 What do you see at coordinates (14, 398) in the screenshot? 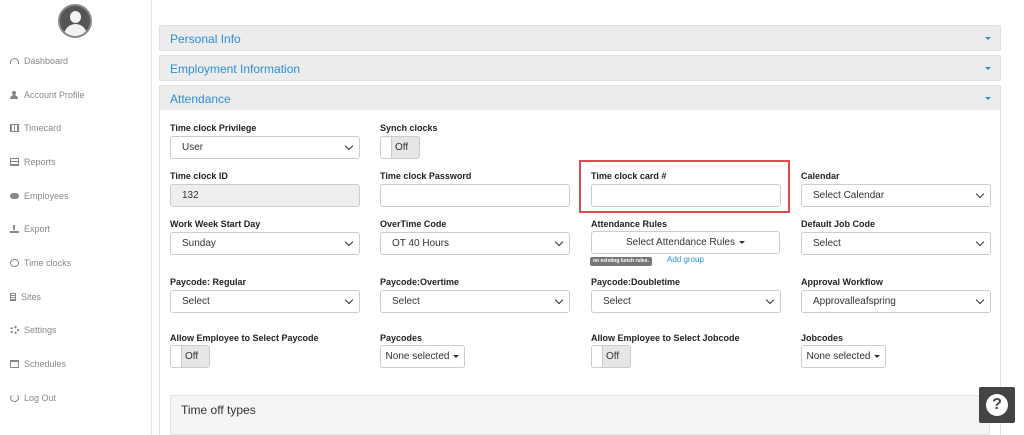
I see `power-icon` at bounding box center [14, 398].